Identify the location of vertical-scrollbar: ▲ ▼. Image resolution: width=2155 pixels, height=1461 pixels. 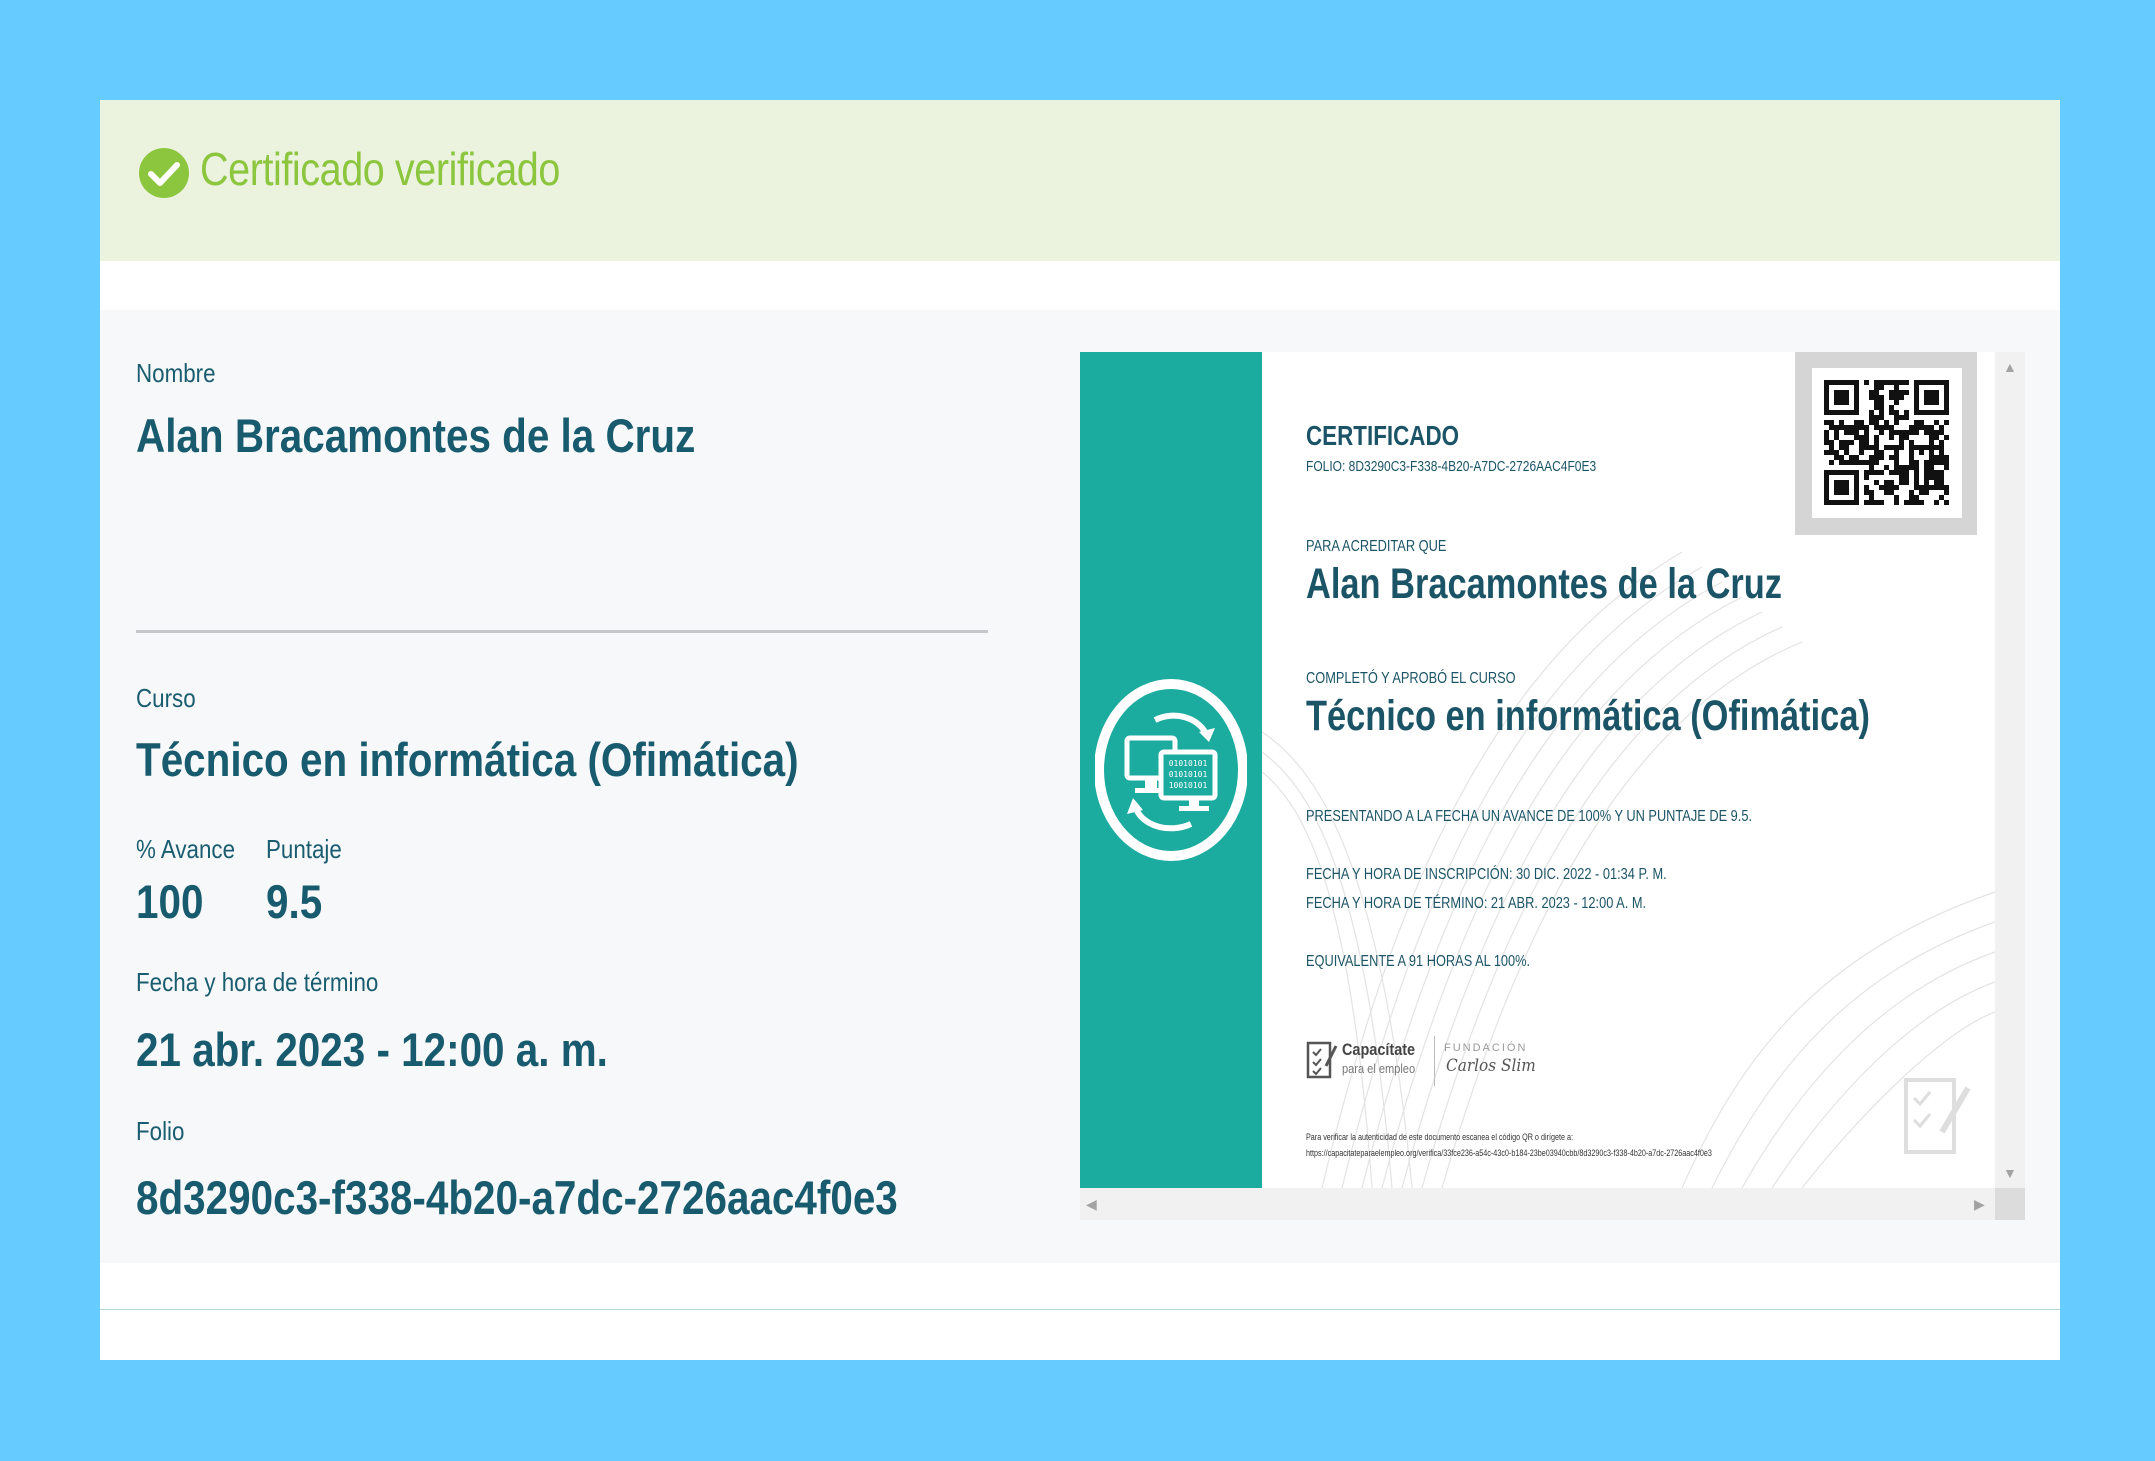
(2010, 770).